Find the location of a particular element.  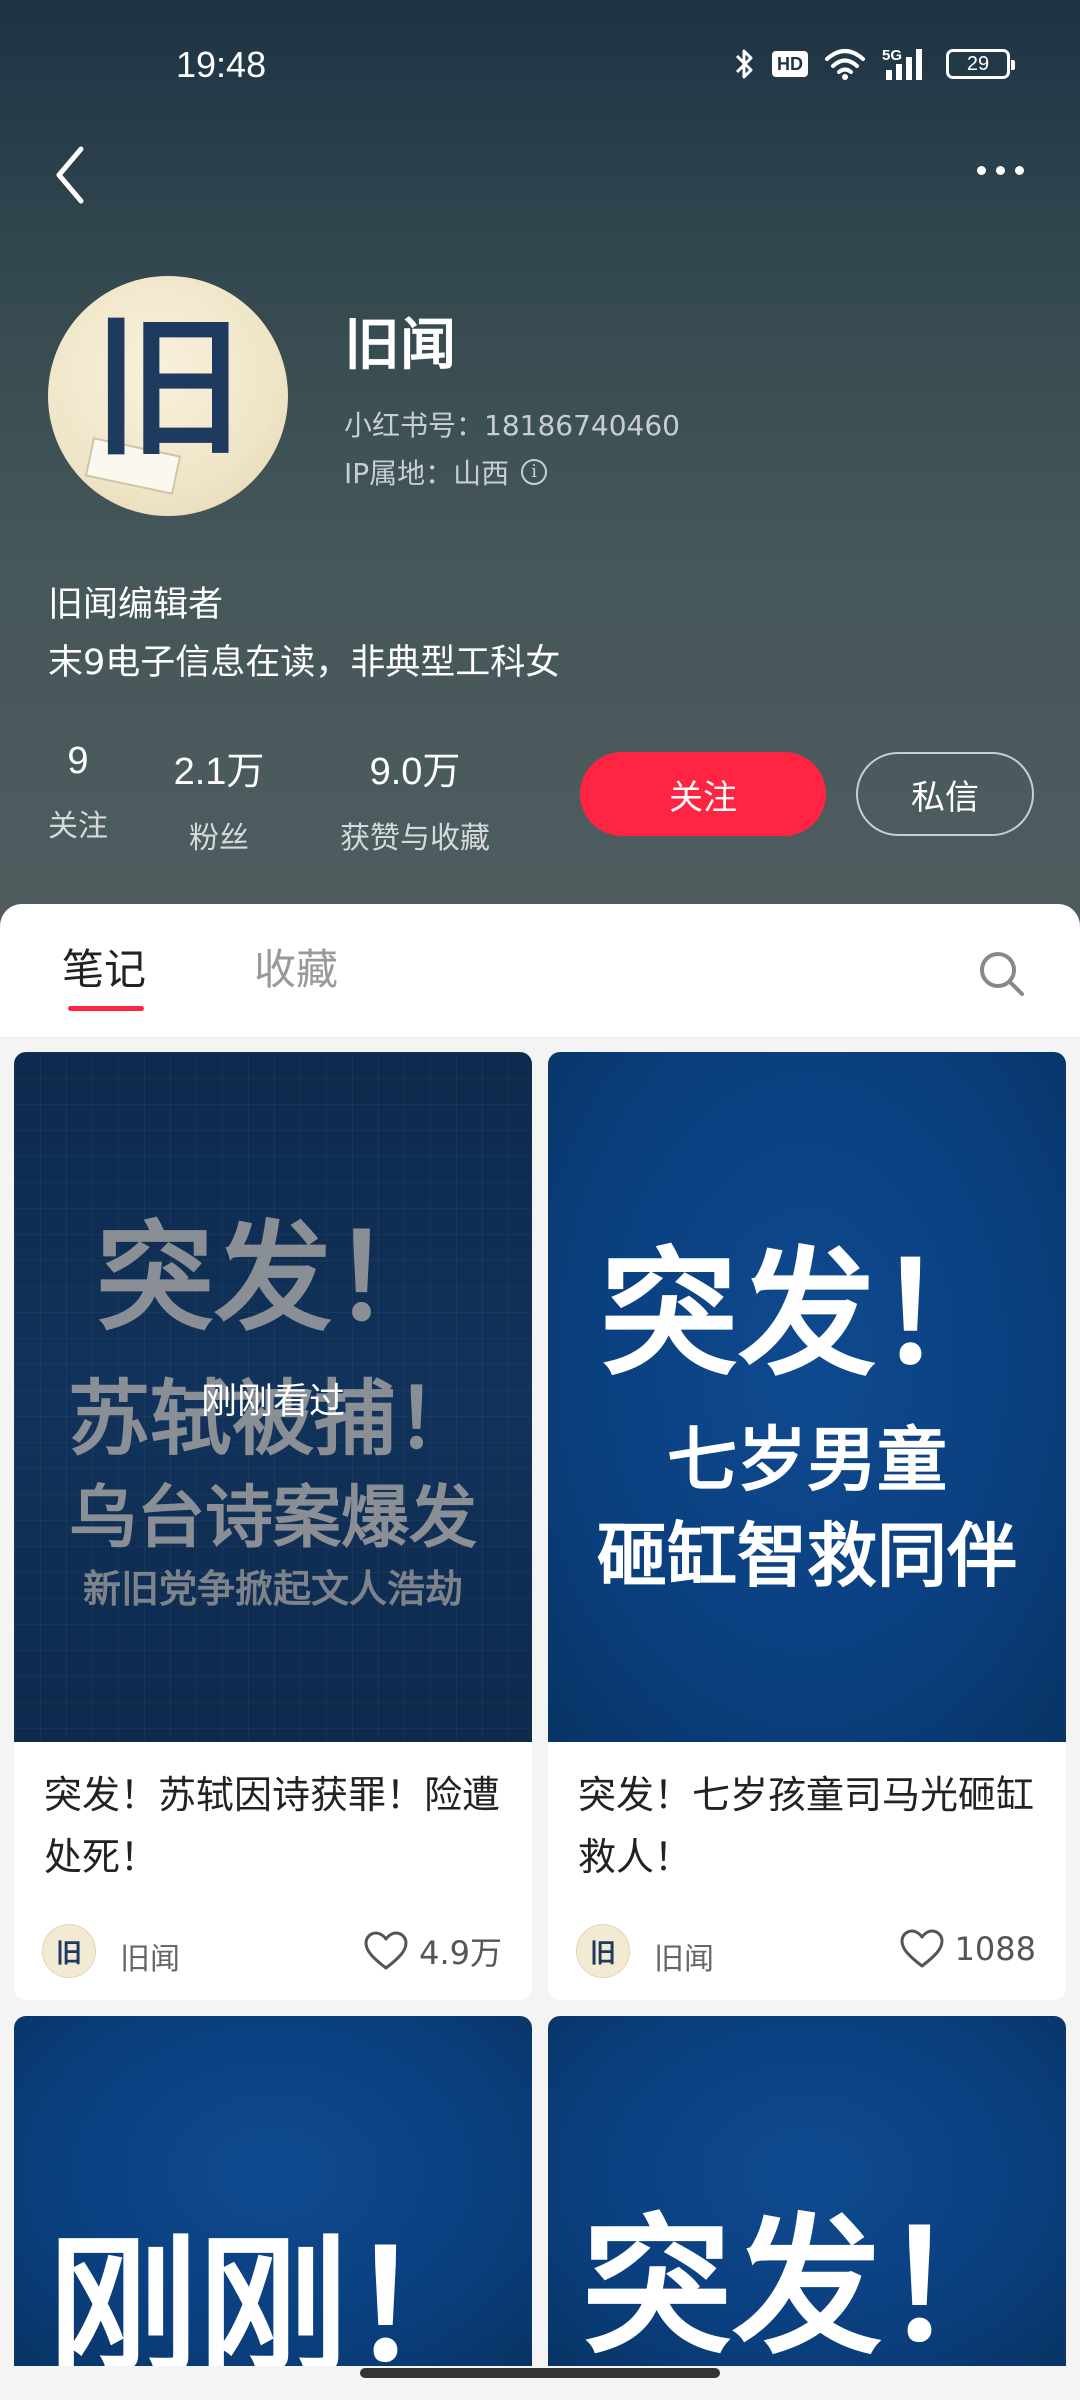

home-indicator is located at coordinates (540, 2373).